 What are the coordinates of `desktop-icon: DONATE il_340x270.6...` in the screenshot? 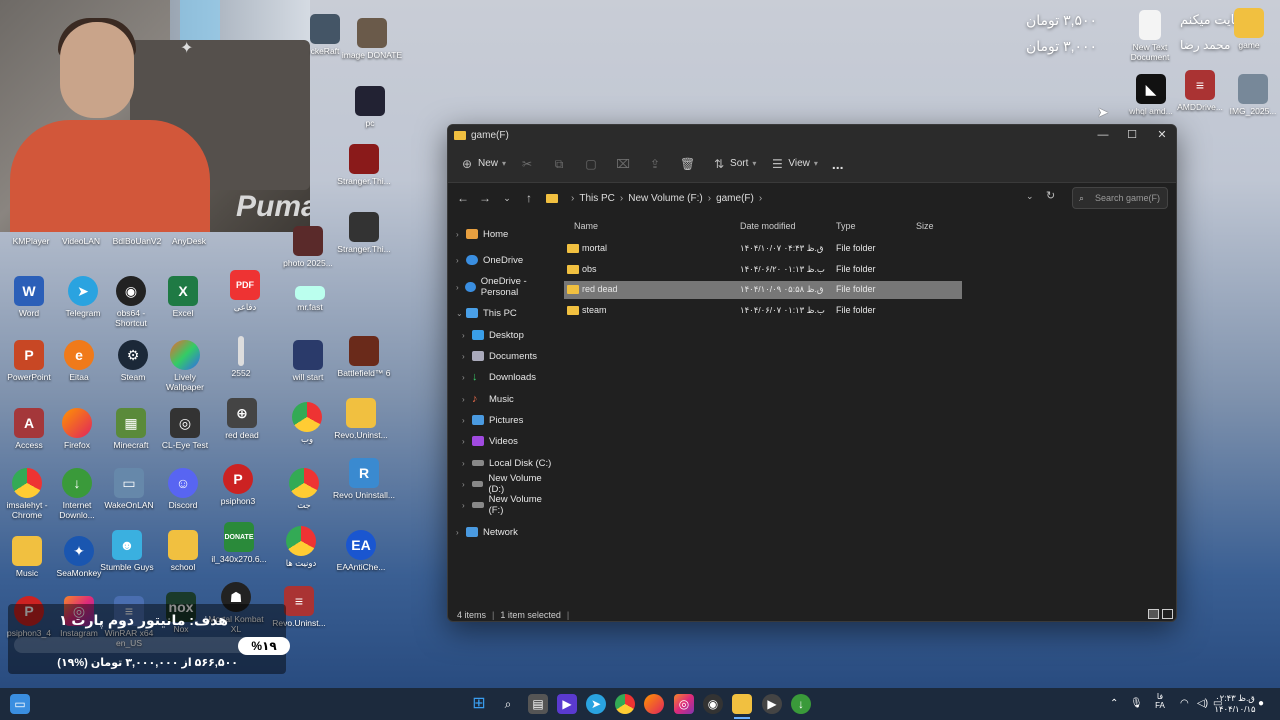 It's located at (239, 543).